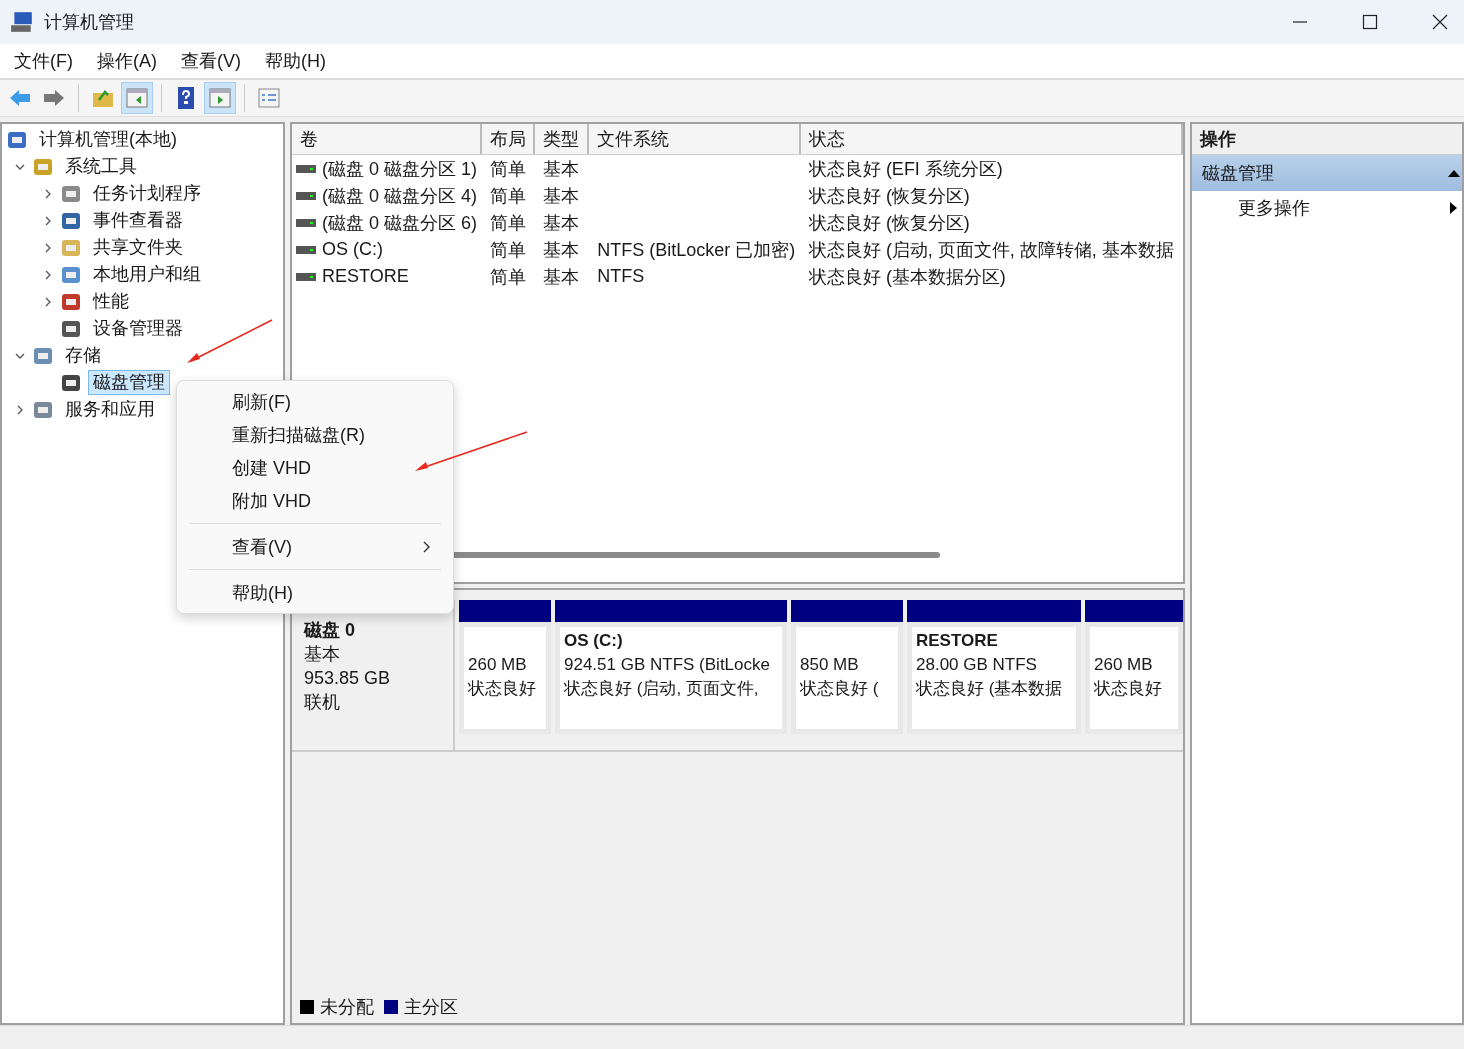 The image size is (1464, 1049). I want to click on partition-box: 850 MB 状态良好 (, so click(847, 678).